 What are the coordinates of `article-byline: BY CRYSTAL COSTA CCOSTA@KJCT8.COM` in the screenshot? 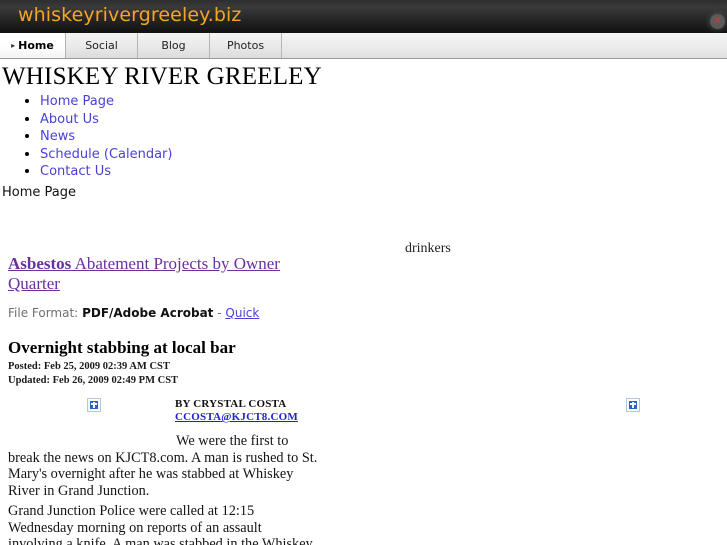 It's located at (236, 411).